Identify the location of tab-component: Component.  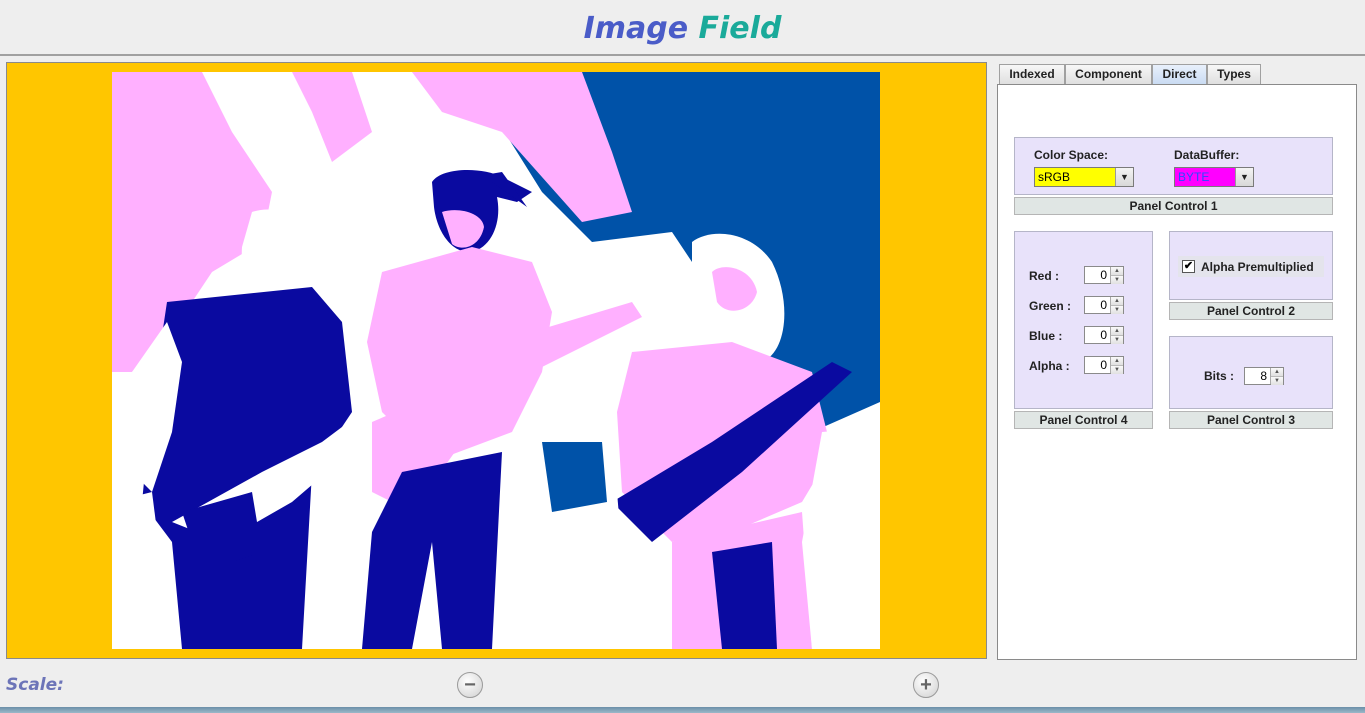
(1108, 74).